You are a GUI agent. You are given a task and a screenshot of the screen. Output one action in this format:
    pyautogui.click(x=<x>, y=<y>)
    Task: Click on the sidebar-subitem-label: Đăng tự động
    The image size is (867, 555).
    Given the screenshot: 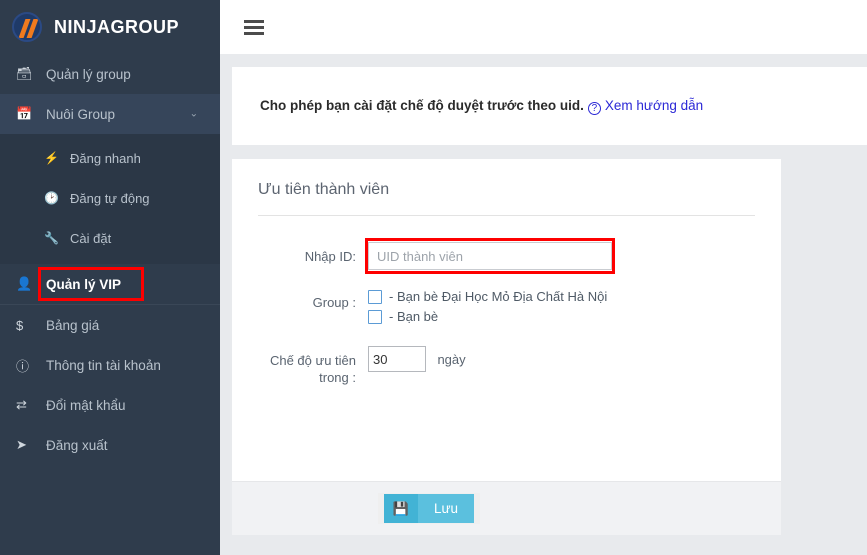 What is the action you would take?
    pyautogui.click(x=110, y=198)
    